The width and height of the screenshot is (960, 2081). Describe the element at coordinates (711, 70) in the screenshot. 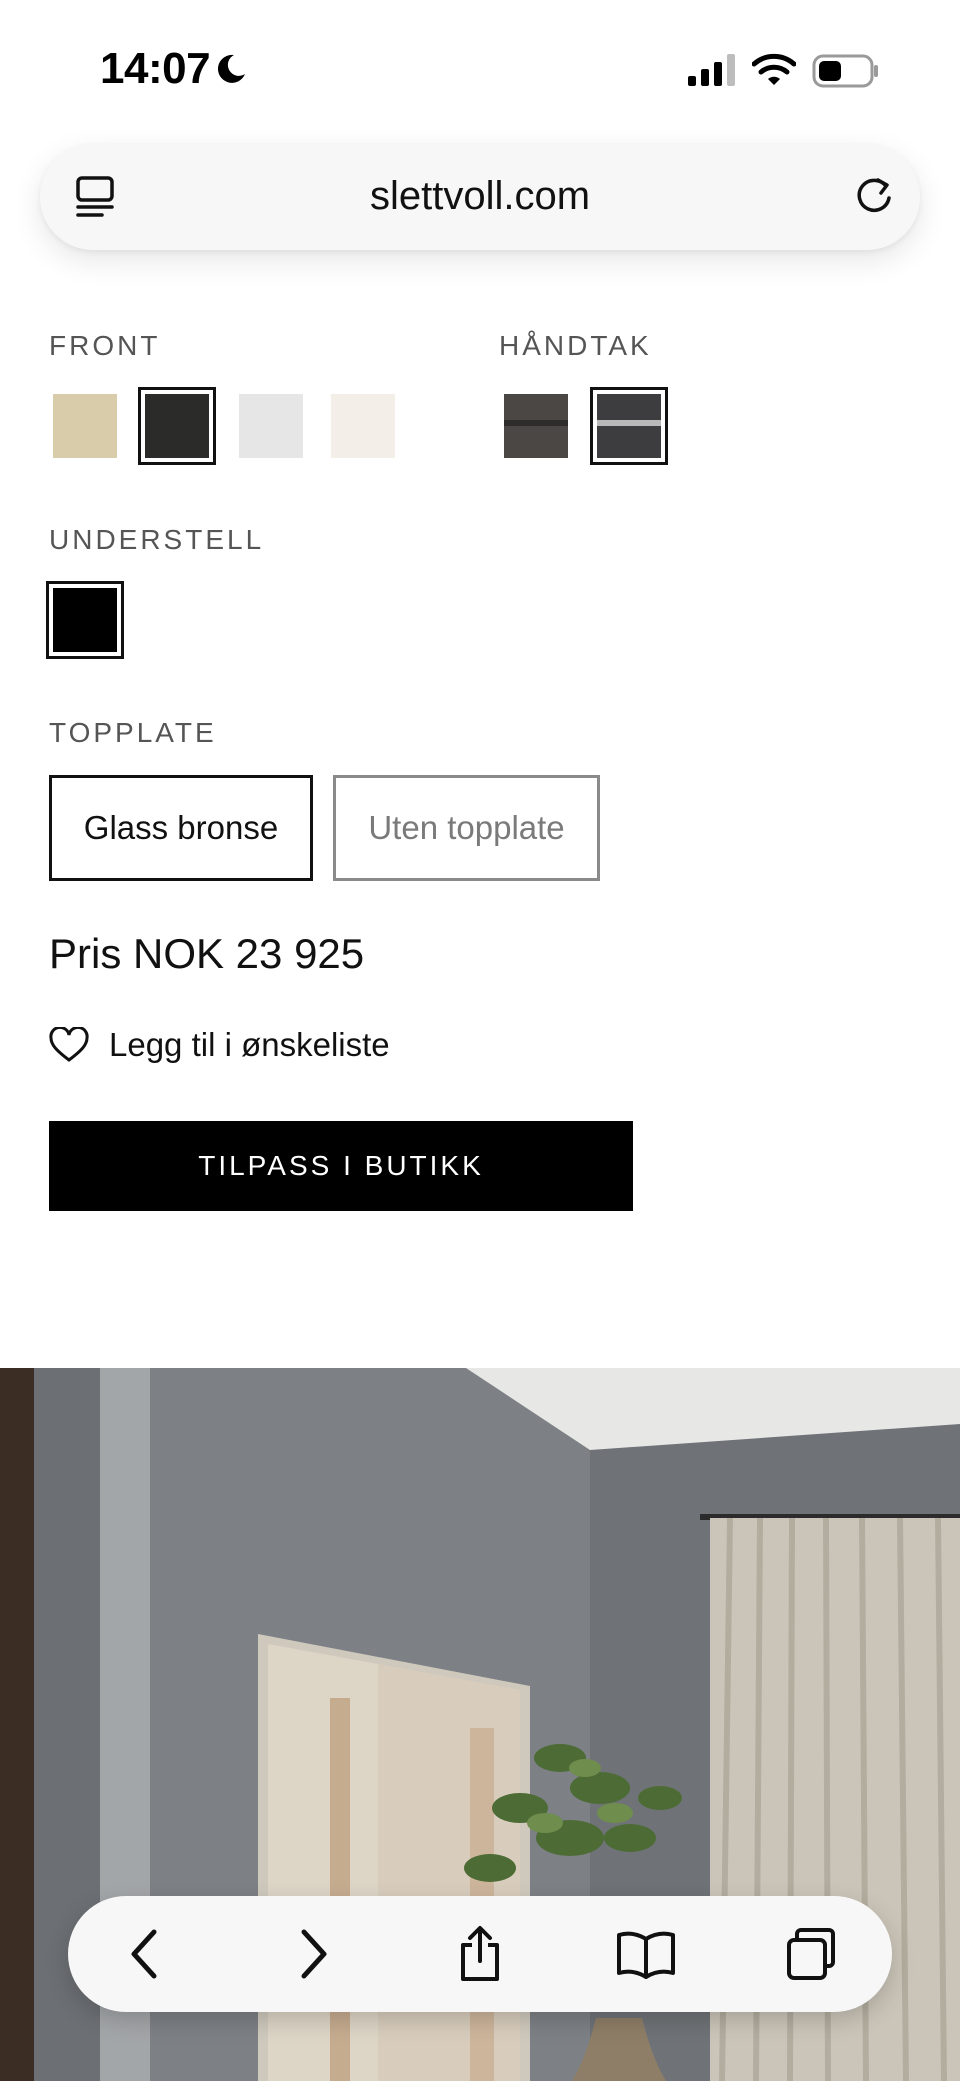

I see `cellular-signal-icon` at that location.